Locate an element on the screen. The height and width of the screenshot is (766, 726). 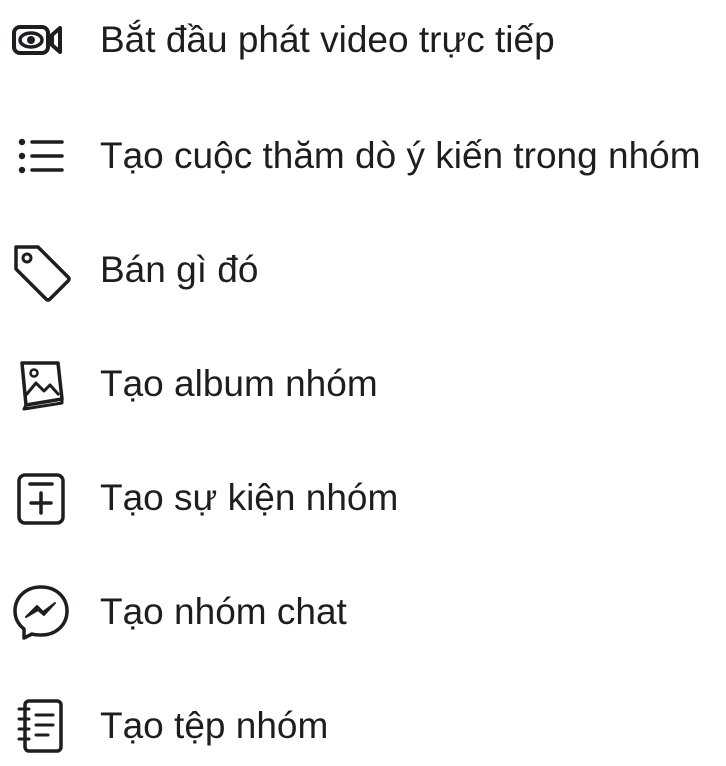
menu-item-label: Tạo sự kiện nhóm is located at coordinates (249, 497).